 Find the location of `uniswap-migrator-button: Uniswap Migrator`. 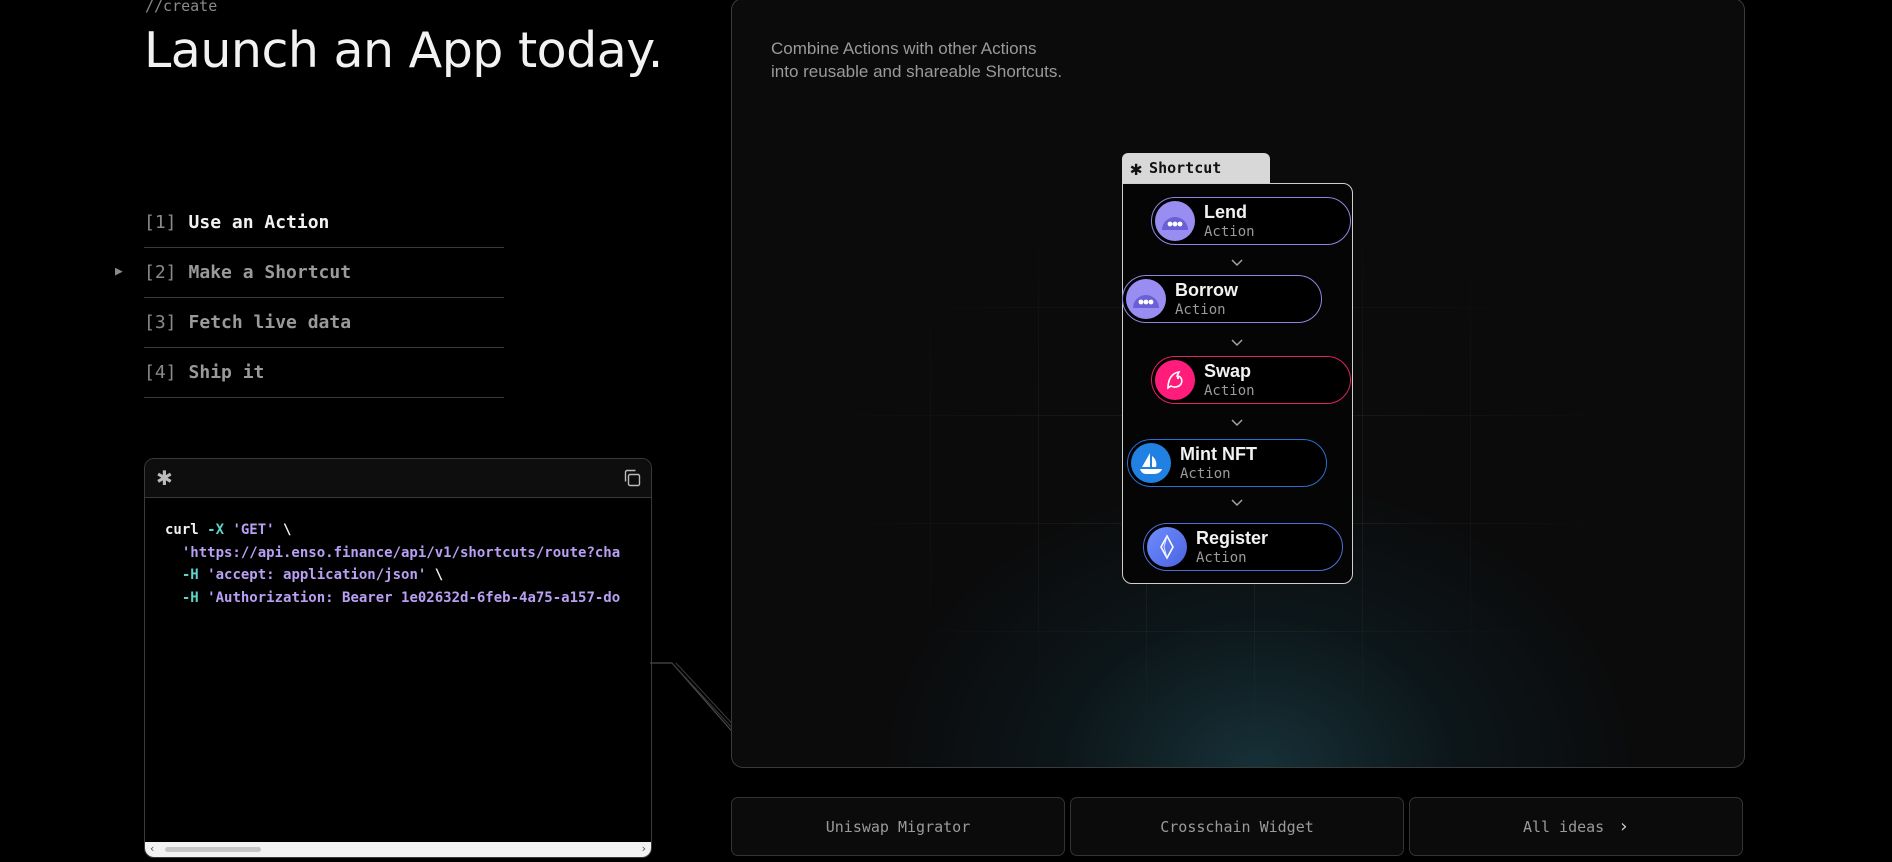

uniswap-migrator-button: Uniswap Migrator is located at coordinates (898, 826).